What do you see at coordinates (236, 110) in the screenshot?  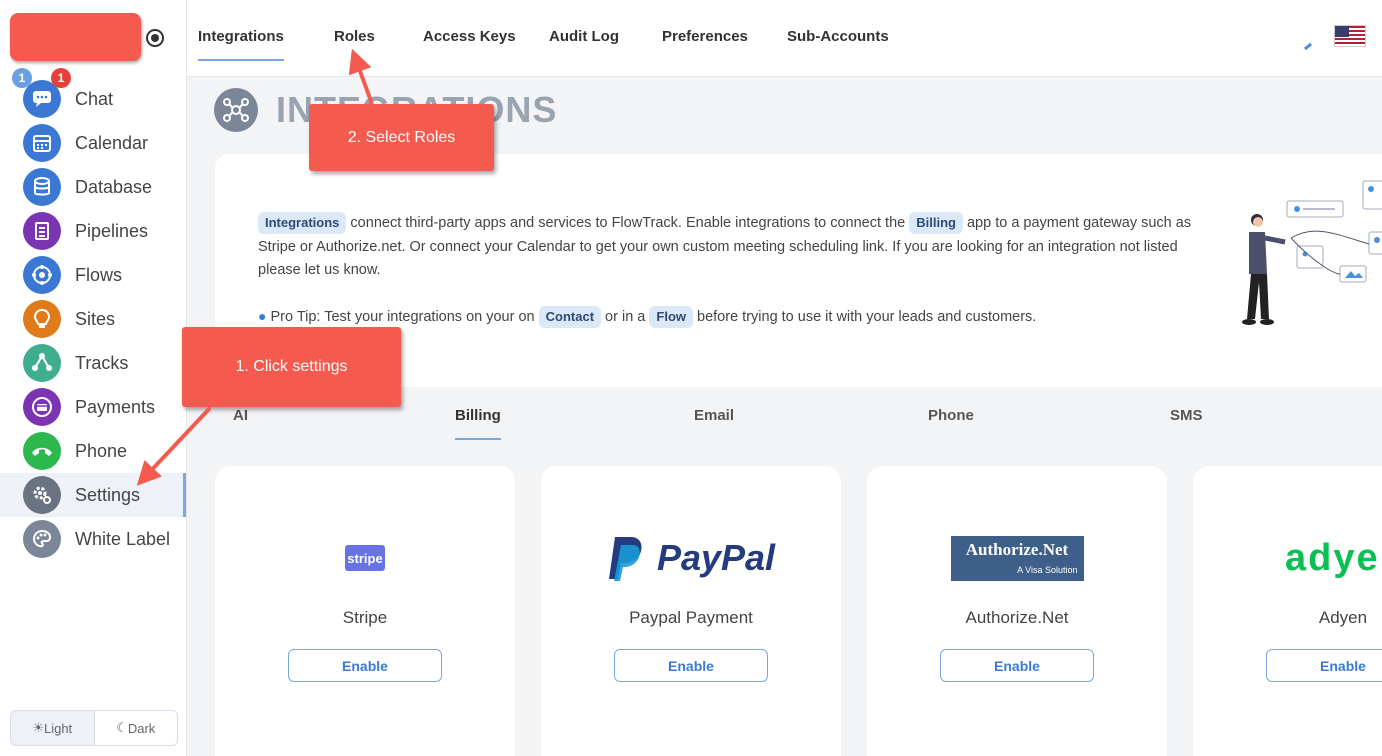 I see `integrations-icon` at bounding box center [236, 110].